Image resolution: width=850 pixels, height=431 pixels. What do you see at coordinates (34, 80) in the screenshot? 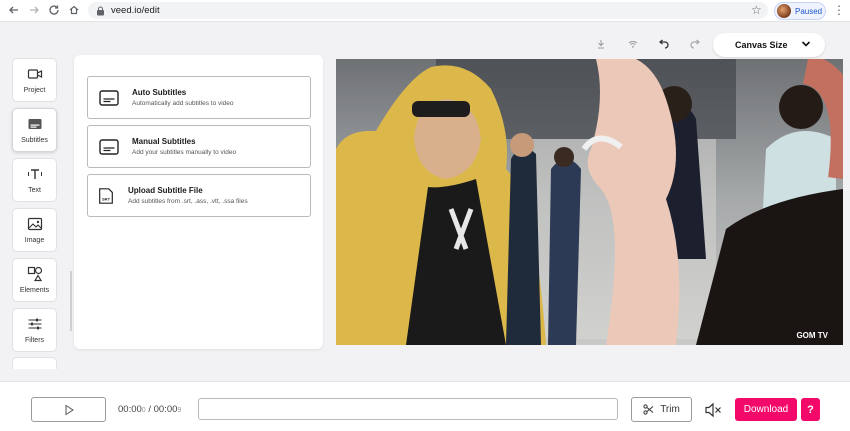
I see `sidebar-item-project: Project` at bounding box center [34, 80].